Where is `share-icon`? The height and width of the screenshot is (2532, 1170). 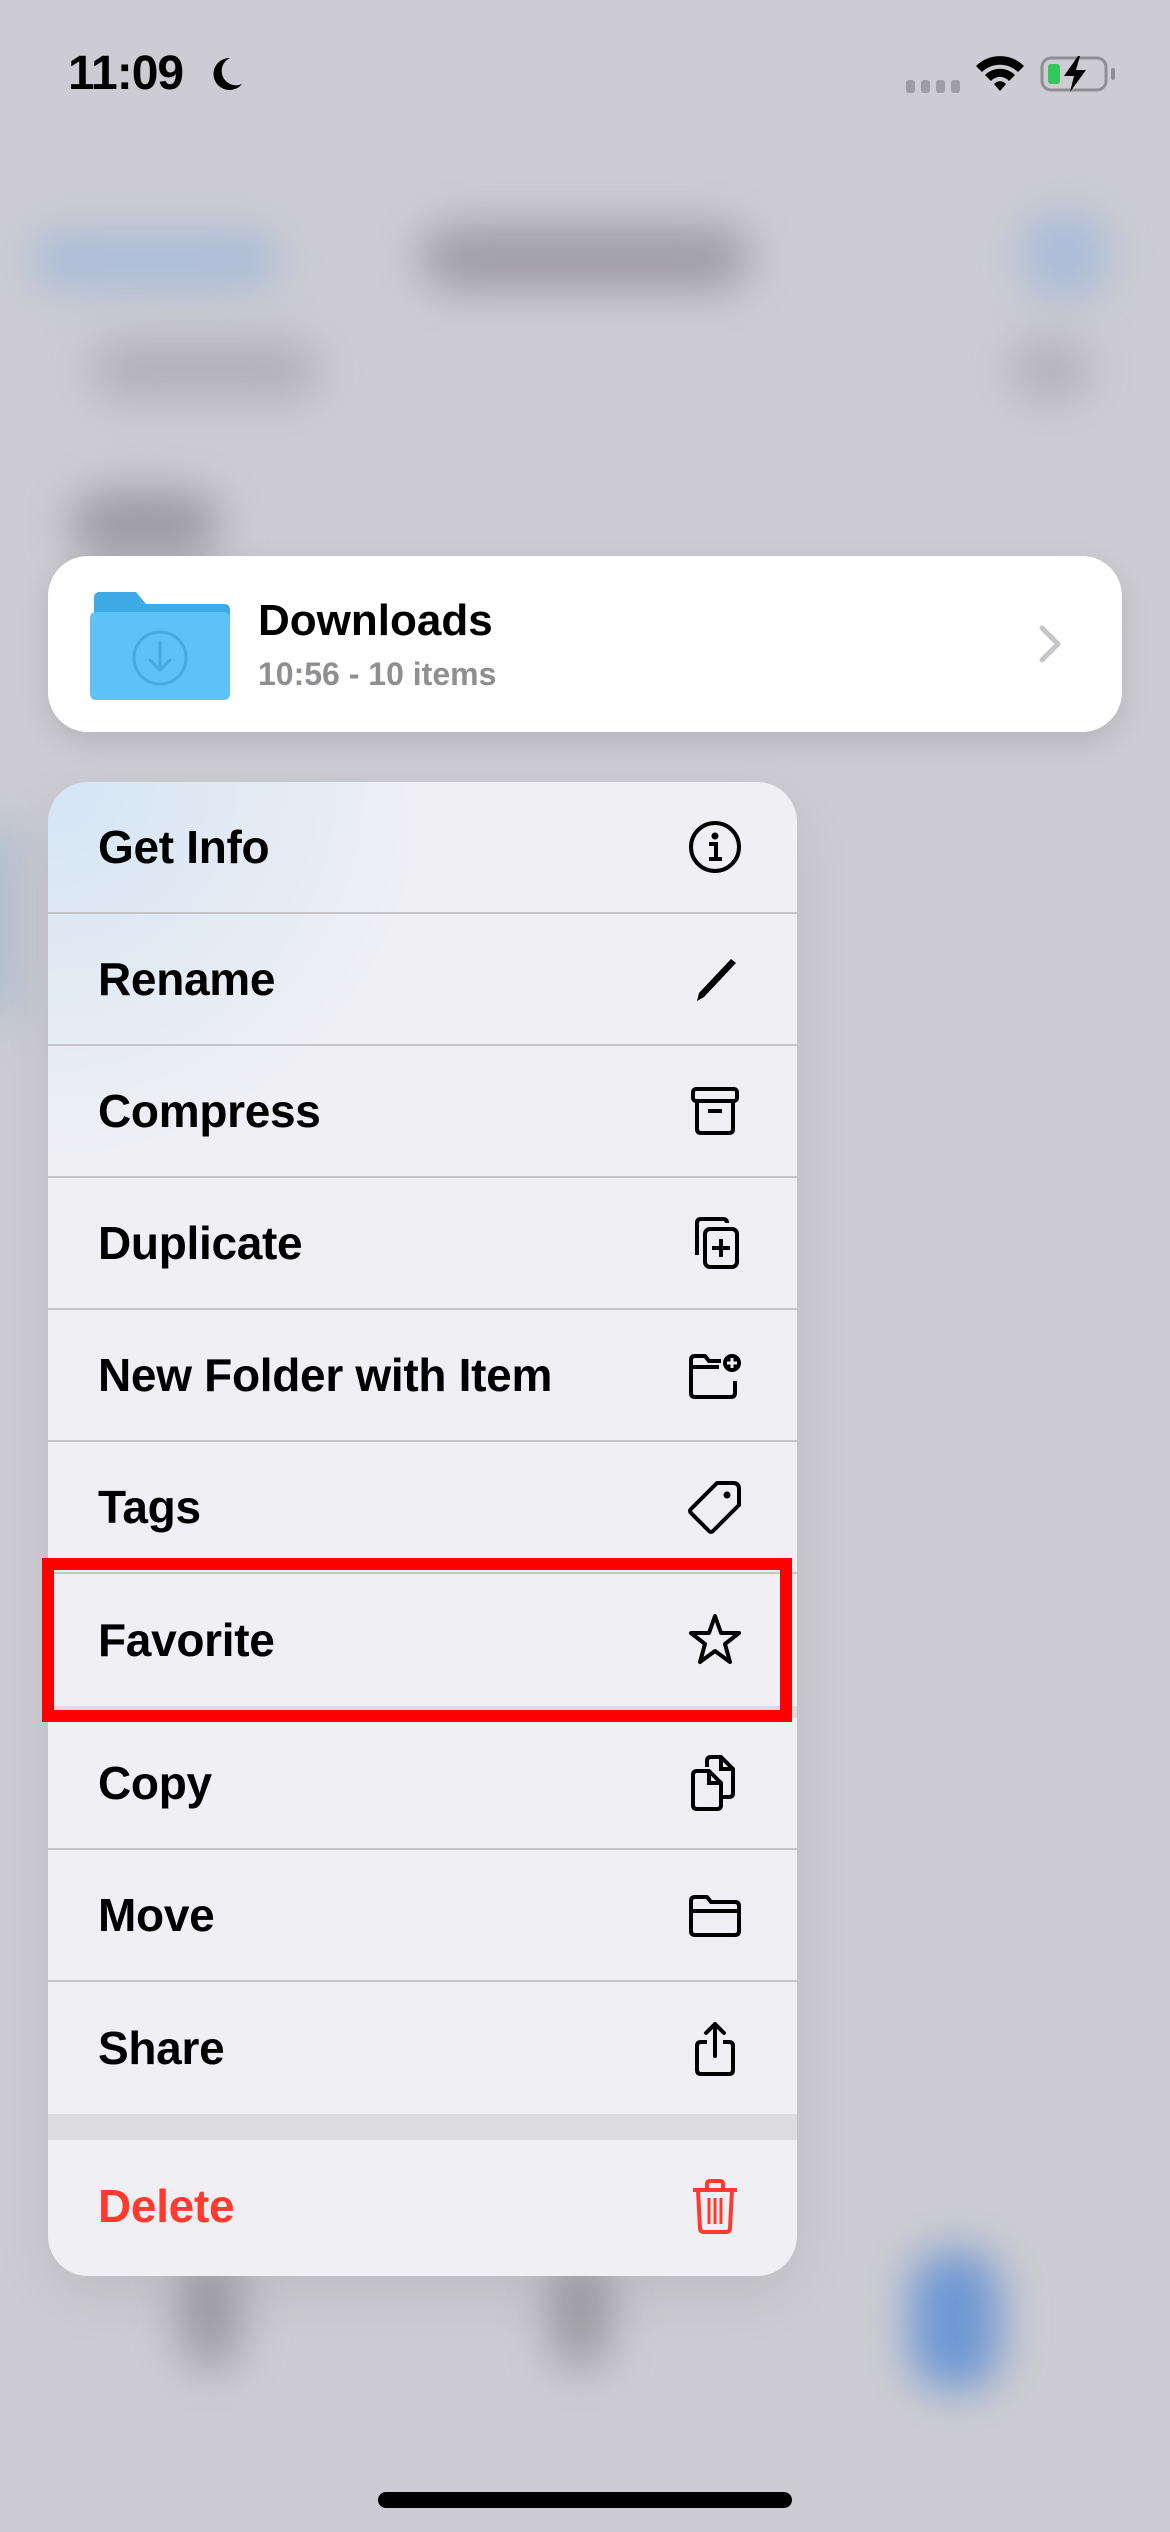
share-icon is located at coordinates (715, 2048).